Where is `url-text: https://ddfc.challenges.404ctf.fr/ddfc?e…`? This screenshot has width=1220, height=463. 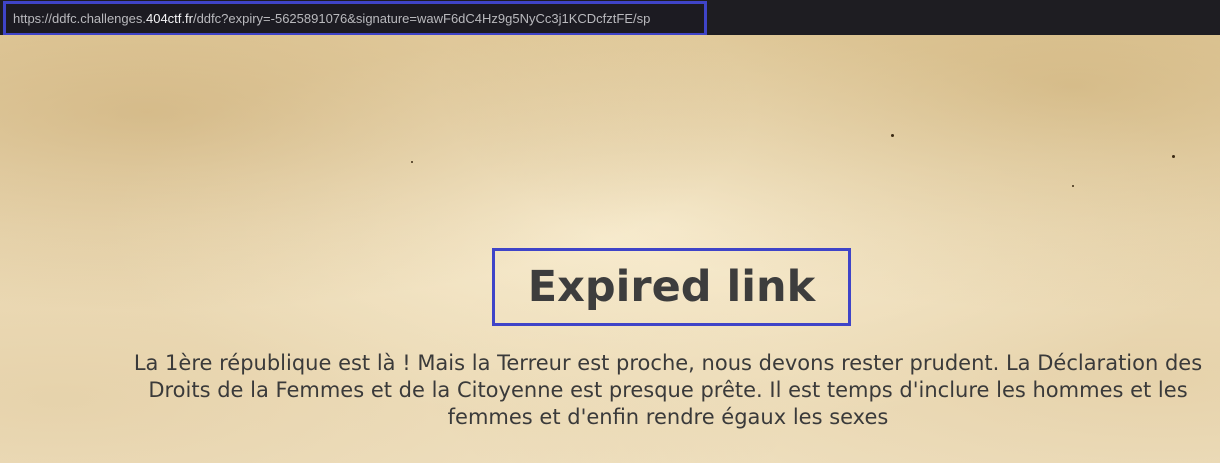 url-text: https://ddfc.challenges.404ctf.fr/ddfc?e… is located at coordinates (331, 18).